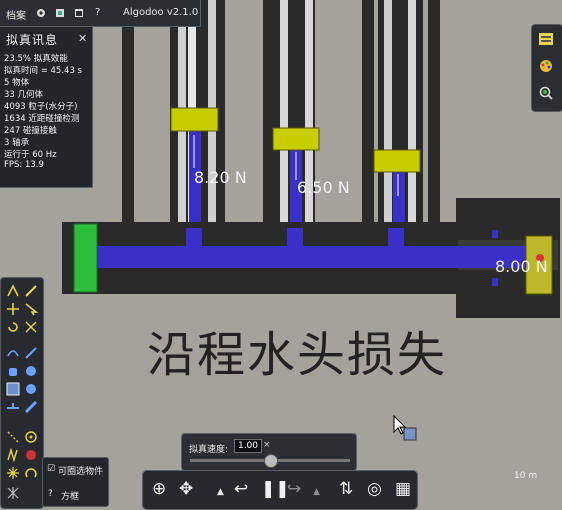 The width and height of the screenshot is (562, 510). What do you see at coordinates (186, 489) in the screenshot?
I see `pan-icon: ✥` at bounding box center [186, 489].